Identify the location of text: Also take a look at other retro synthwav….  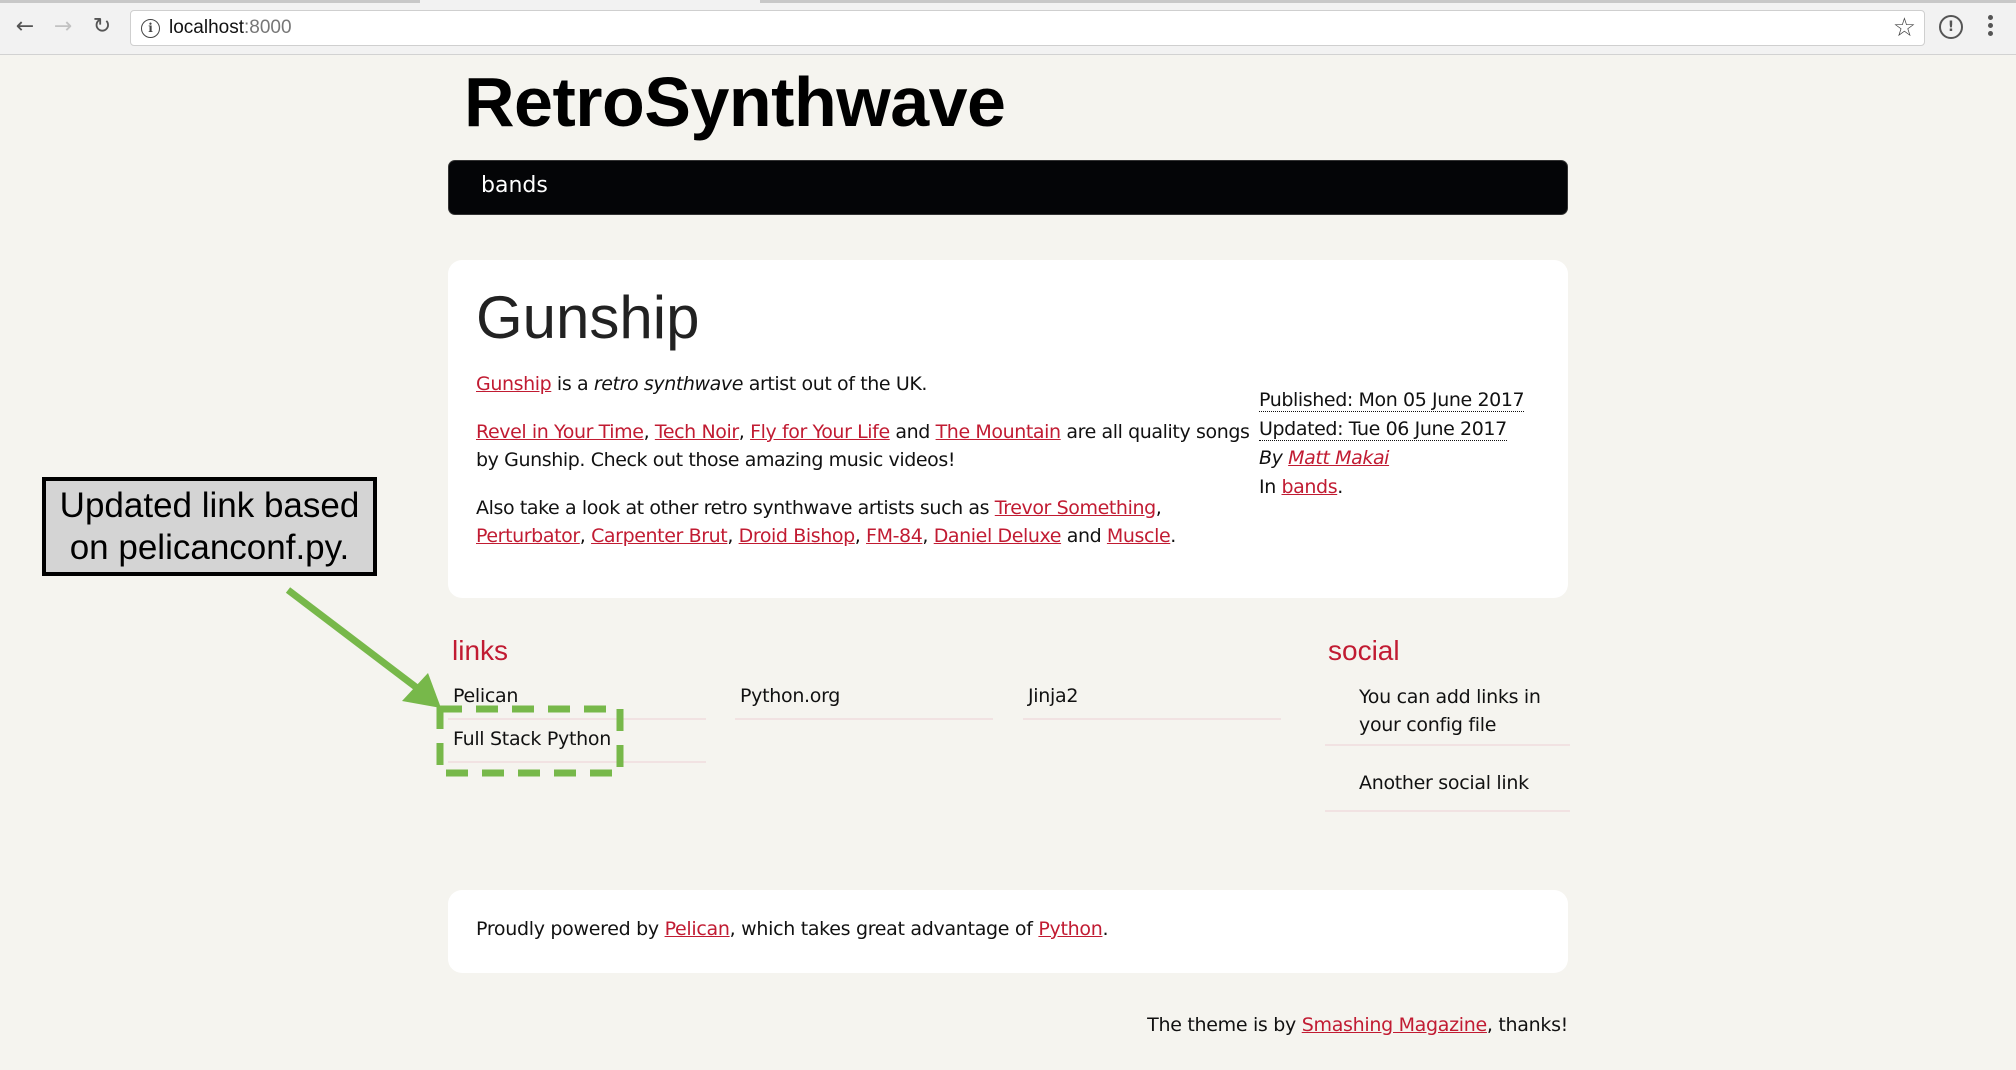
(735, 508).